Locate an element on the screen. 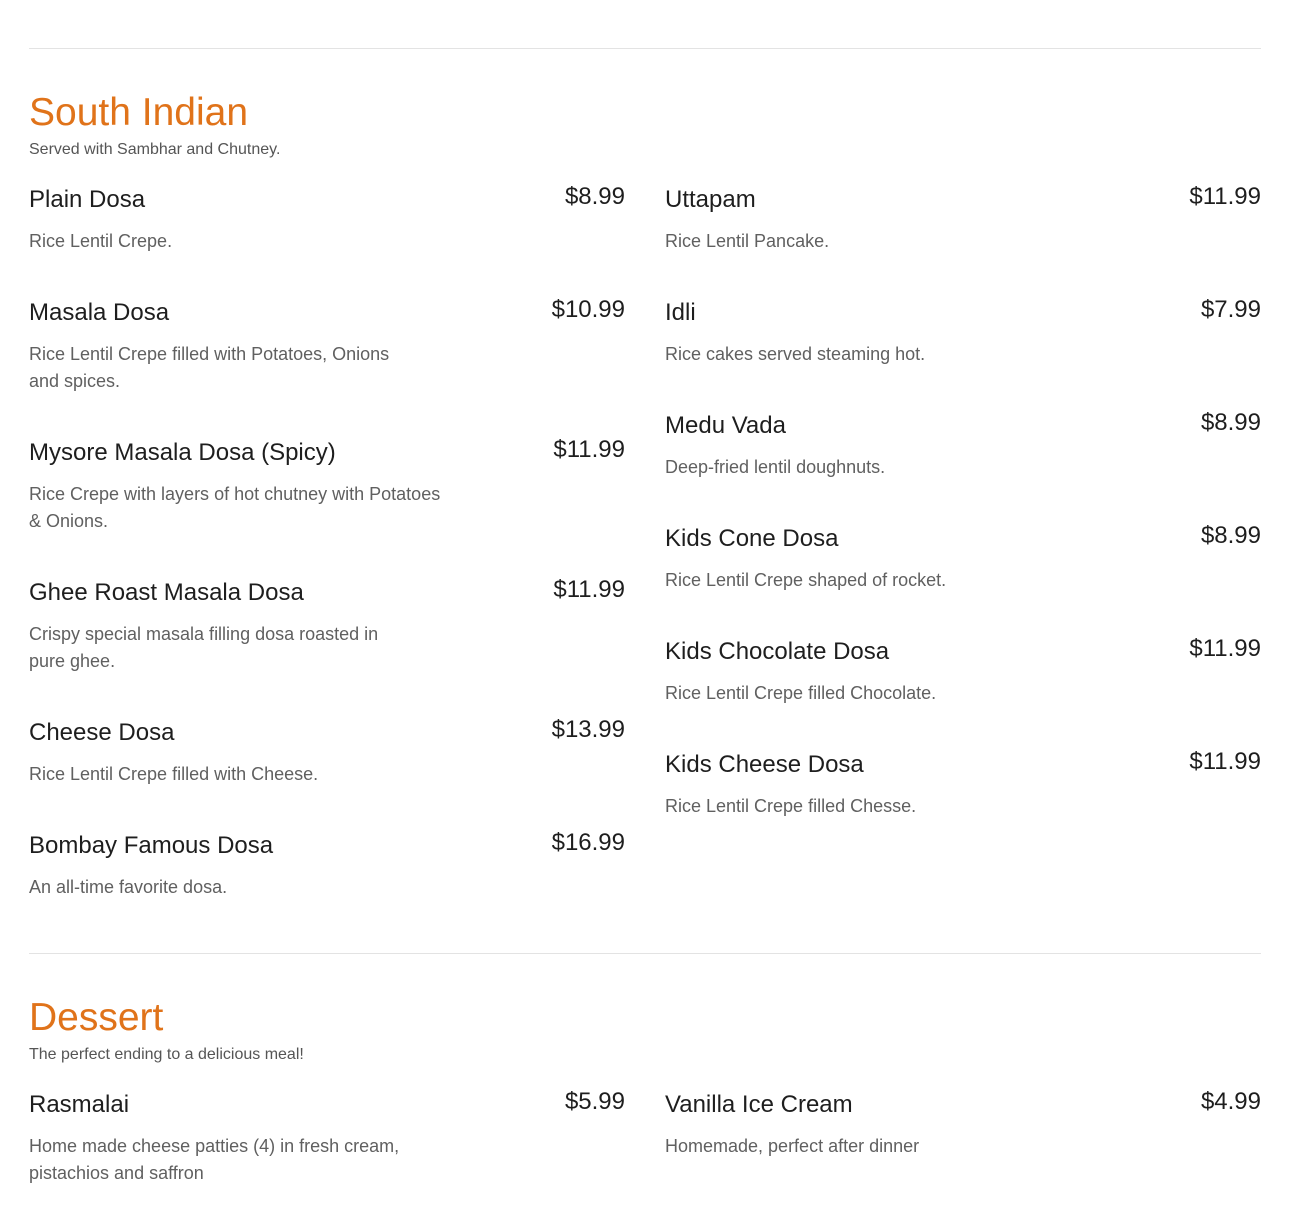 This screenshot has width=1290, height=1207. menu-item-description: Rice Lentil Crepe. is located at coordinates (101, 241).